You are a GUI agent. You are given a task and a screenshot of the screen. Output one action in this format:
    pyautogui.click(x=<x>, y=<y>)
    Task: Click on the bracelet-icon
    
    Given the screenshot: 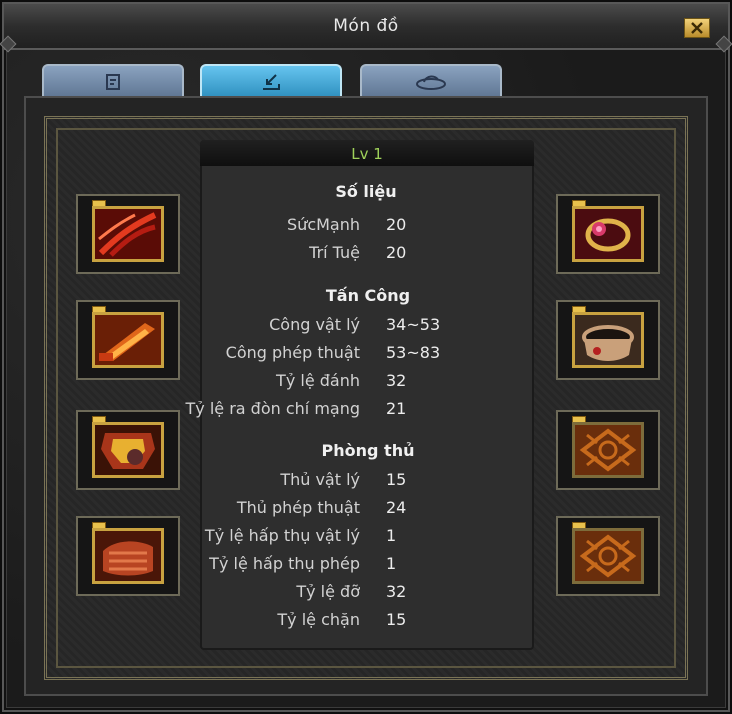 What is the action you would take?
    pyautogui.click(x=608, y=340)
    